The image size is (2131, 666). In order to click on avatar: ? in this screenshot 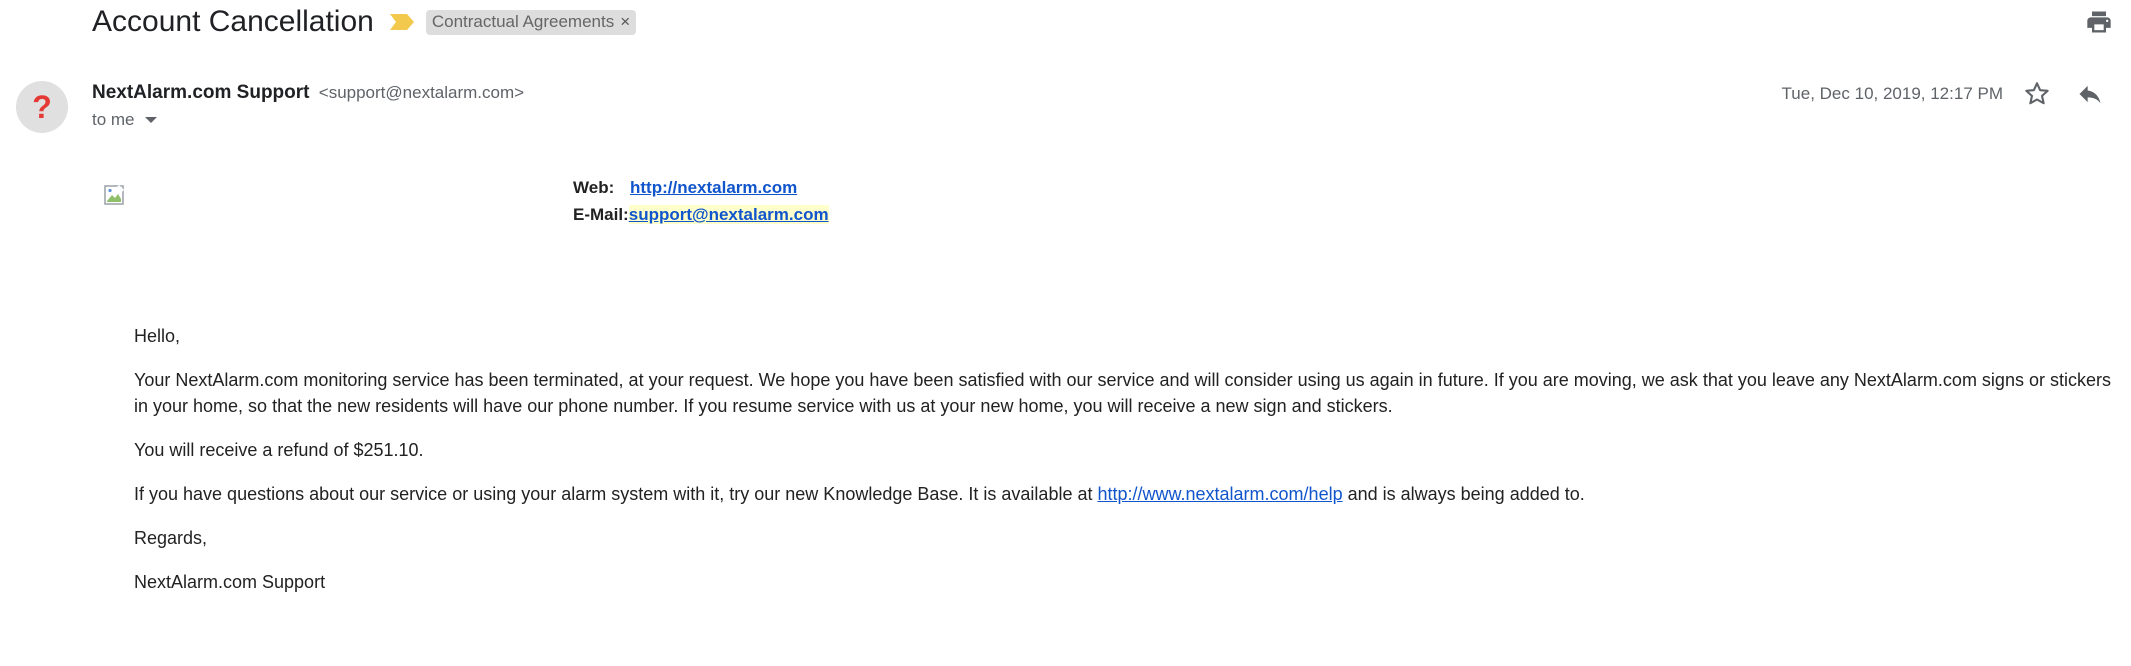, I will do `click(42, 107)`.